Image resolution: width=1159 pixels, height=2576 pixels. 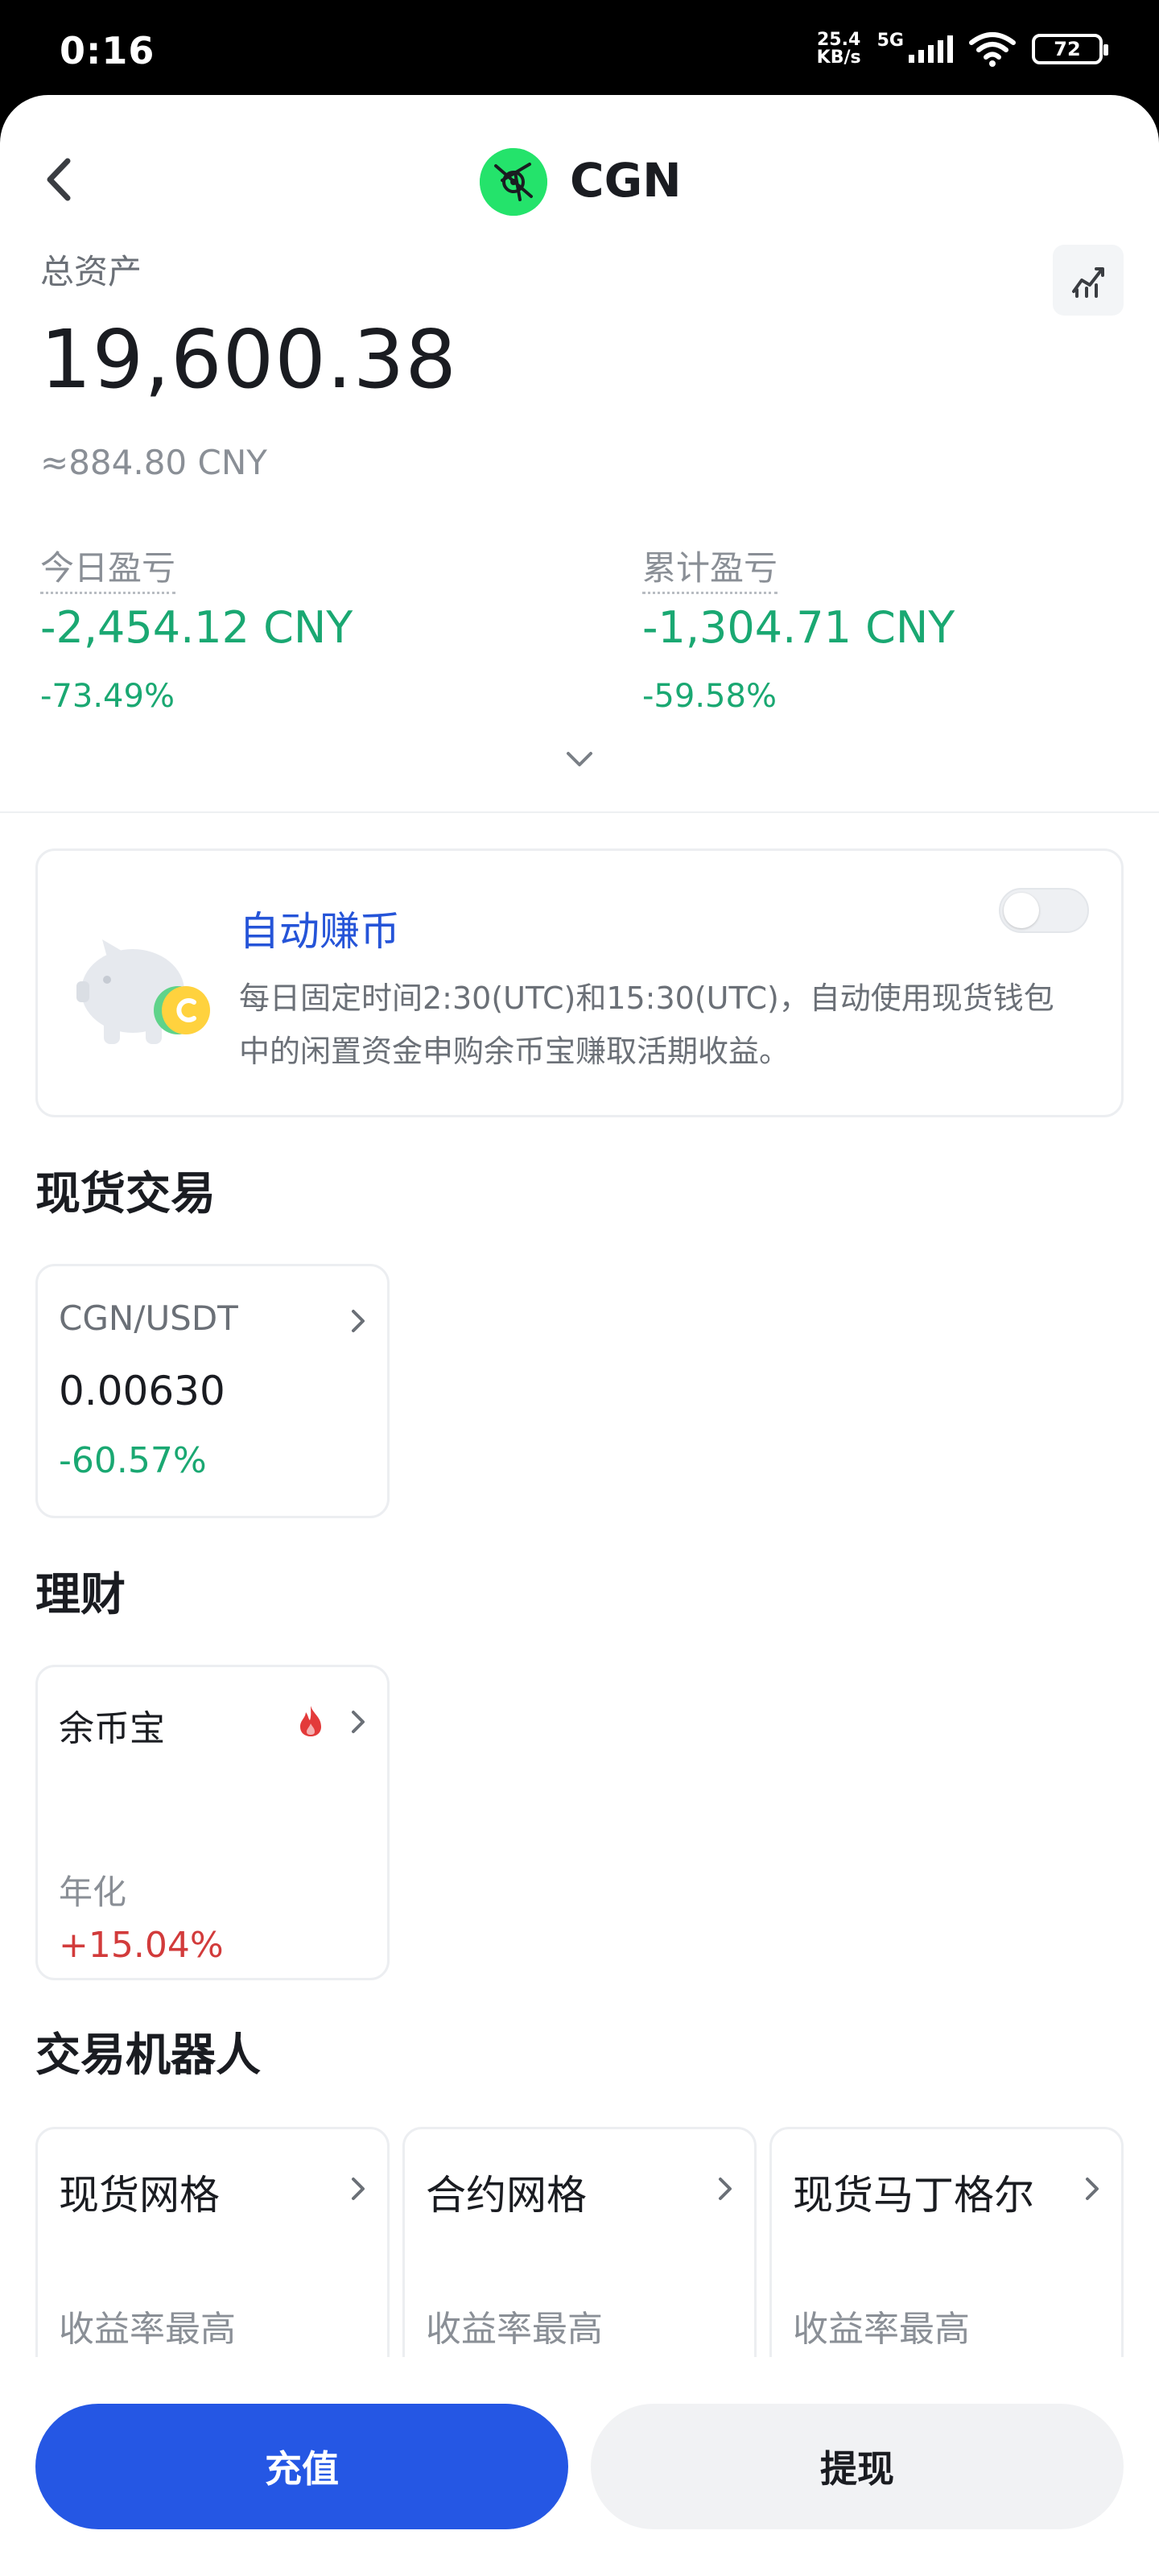 What do you see at coordinates (133, 1460) in the screenshot?
I see `pair-change: -60.57%` at bounding box center [133, 1460].